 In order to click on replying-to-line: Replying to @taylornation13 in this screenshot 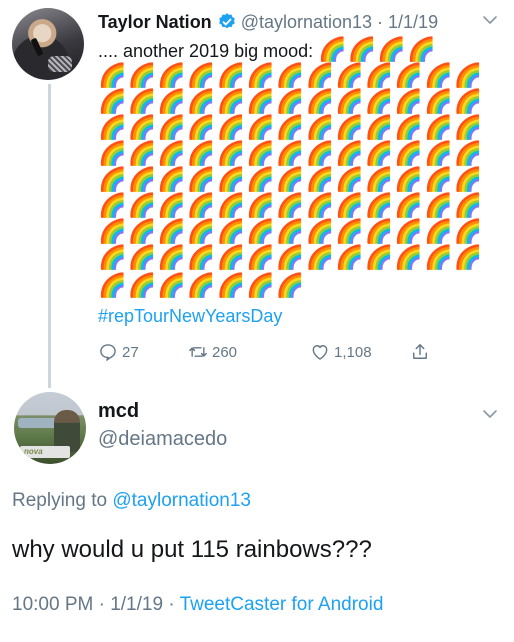, I will do `click(131, 501)`.